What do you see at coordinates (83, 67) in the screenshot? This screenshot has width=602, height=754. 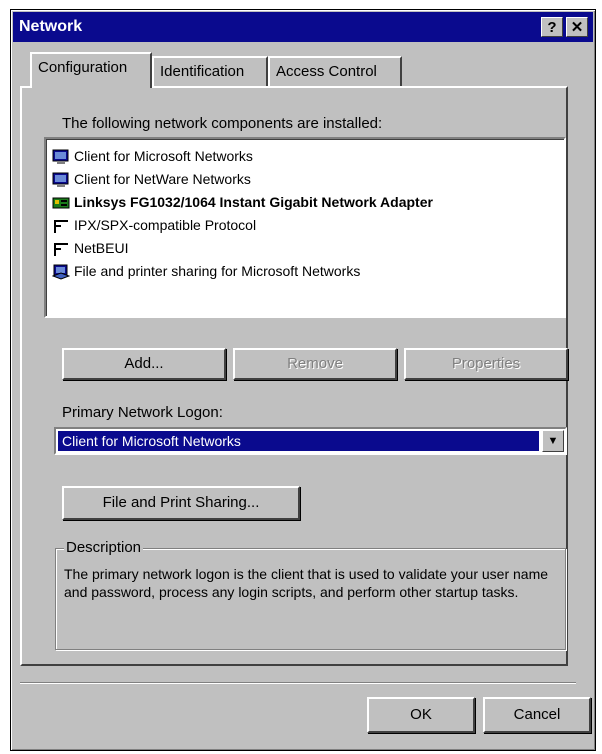 I see `tab-configuration-label: Configuration` at bounding box center [83, 67].